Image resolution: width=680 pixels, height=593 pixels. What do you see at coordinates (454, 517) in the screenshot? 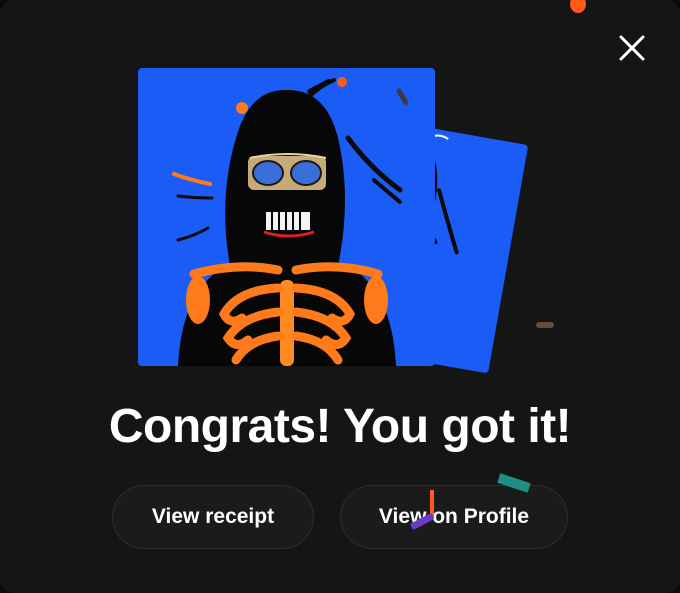
I see `view-on-profile-button: View on Profile` at bounding box center [454, 517].